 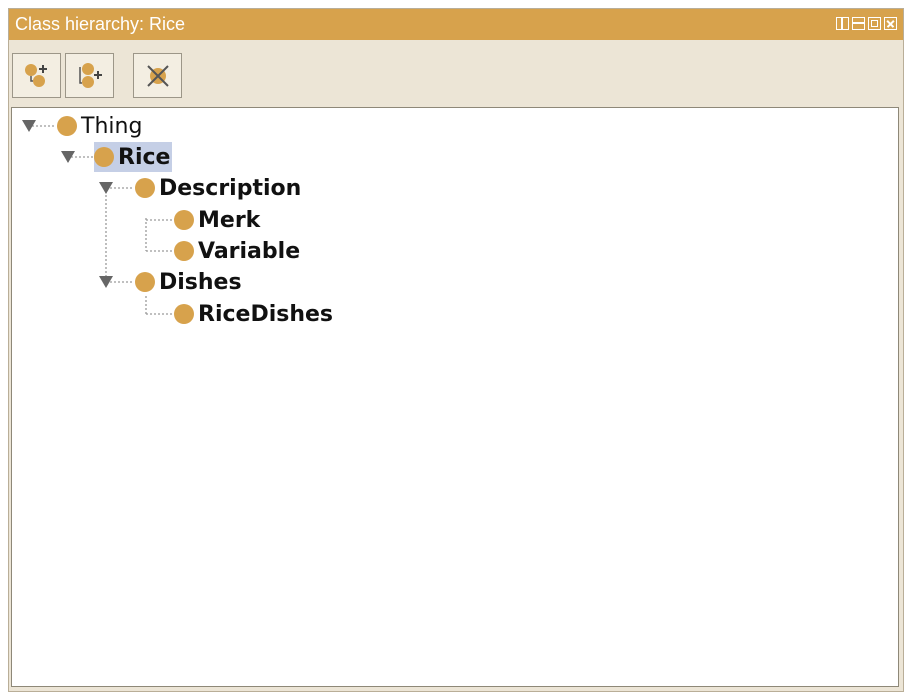 What do you see at coordinates (188, 282) in the screenshot?
I see `tree-node-dishes: Dishes` at bounding box center [188, 282].